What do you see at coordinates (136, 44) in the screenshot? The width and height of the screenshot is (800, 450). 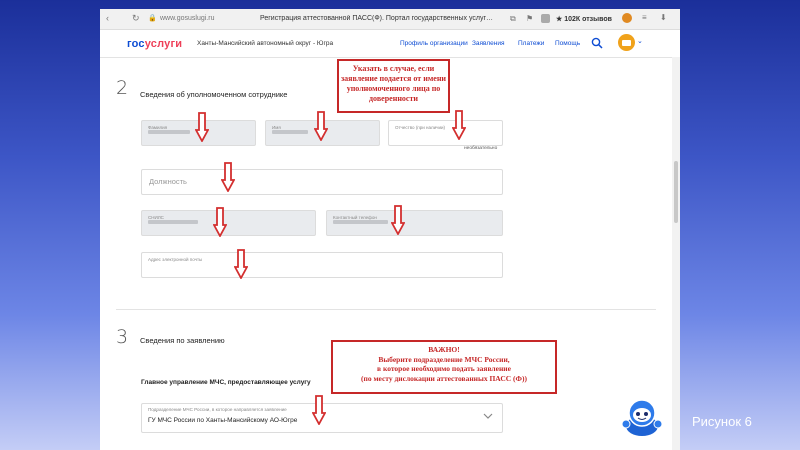 I see `logo-part-1: гос` at bounding box center [136, 44].